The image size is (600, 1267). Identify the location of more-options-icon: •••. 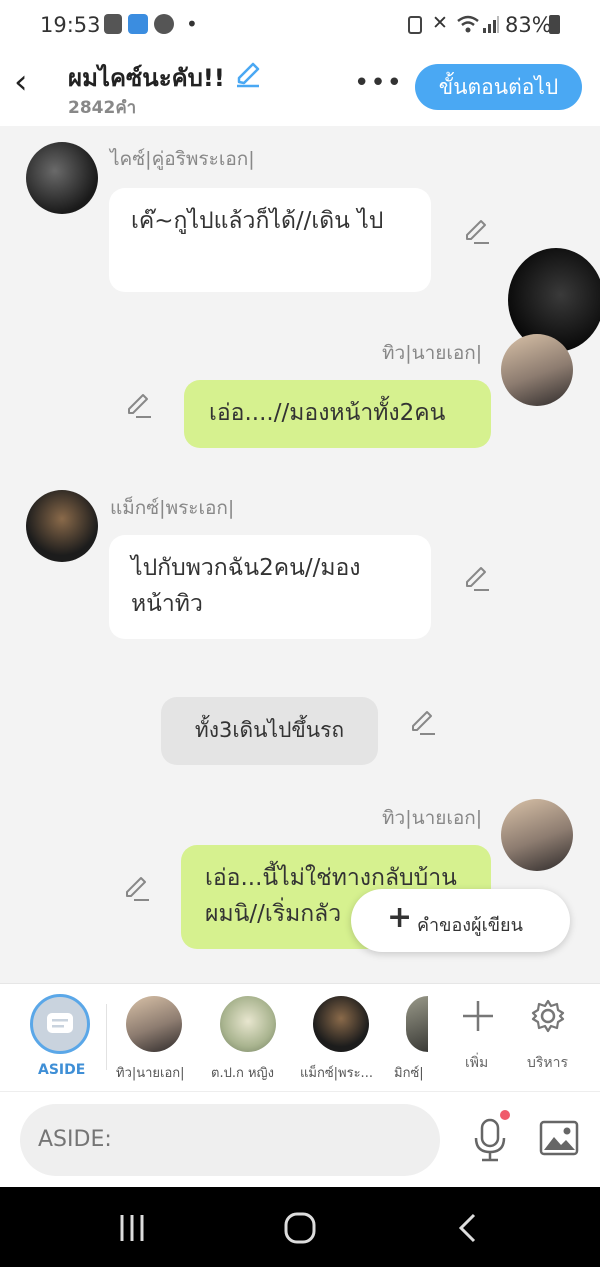
(378, 83).